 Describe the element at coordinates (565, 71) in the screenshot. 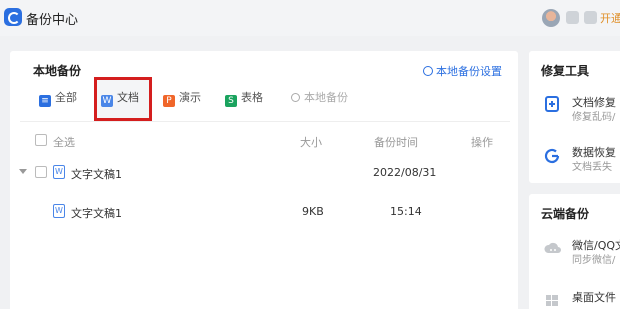

I see `repair-tools-title: 修复工具` at that location.